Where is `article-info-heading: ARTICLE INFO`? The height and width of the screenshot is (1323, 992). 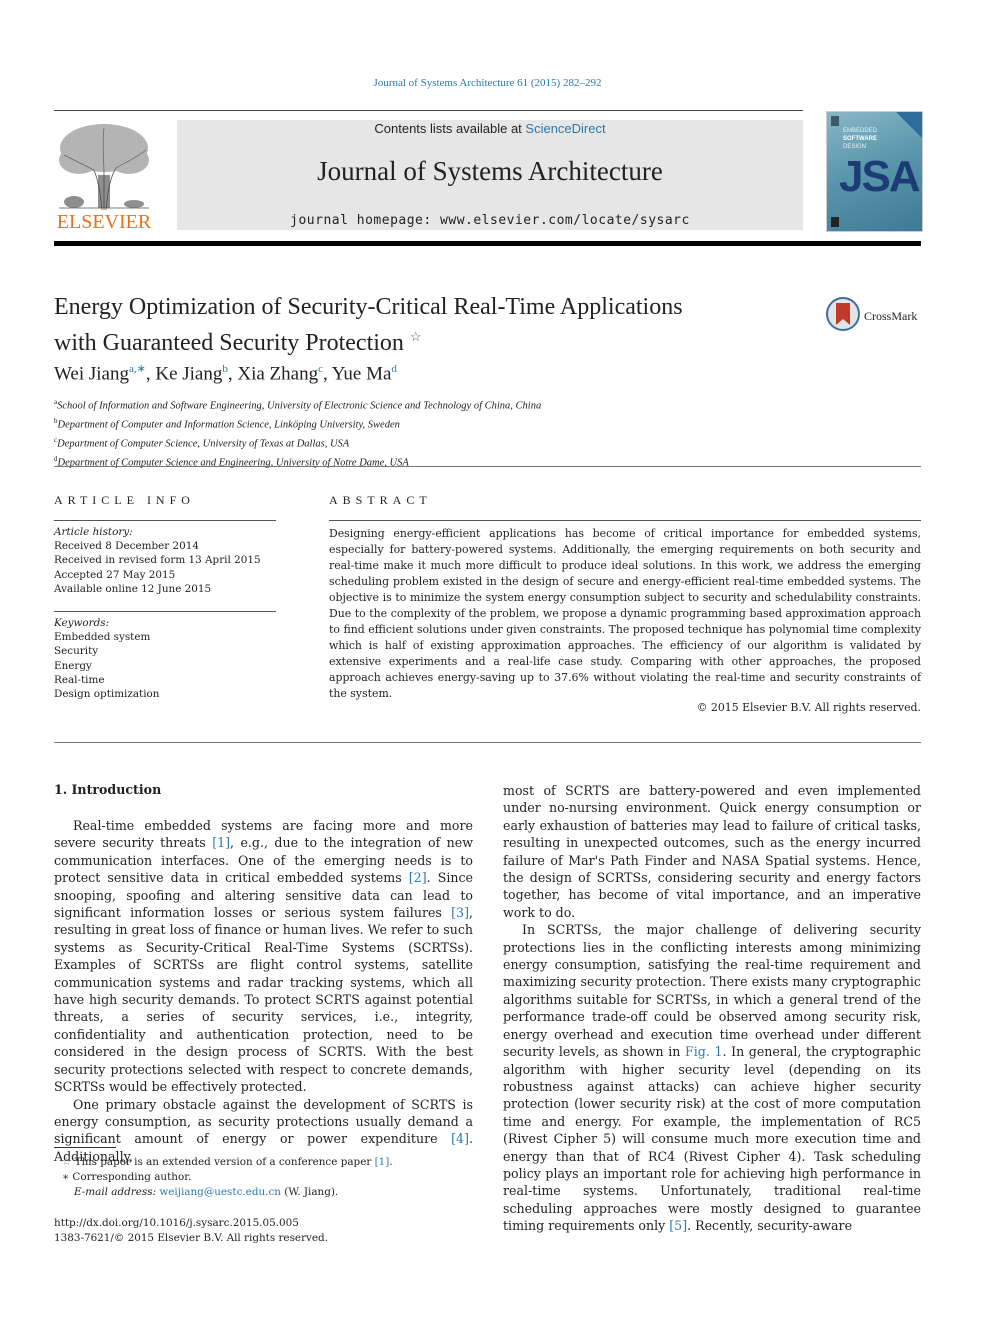 article-info-heading: ARTICLE INFO is located at coordinates (124, 500).